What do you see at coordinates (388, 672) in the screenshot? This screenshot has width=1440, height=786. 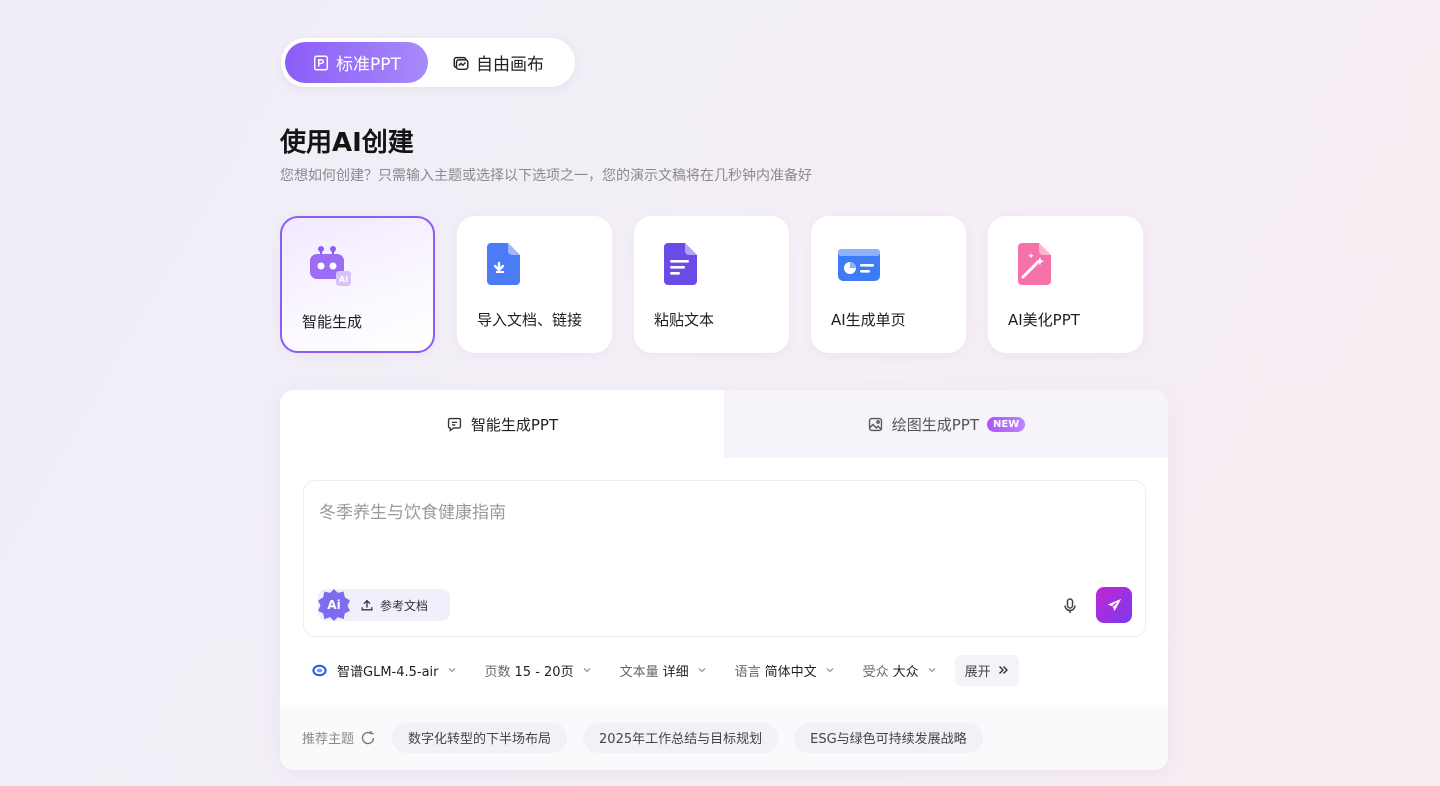 I see `model-value: 智谱GLM-4.5-air` at bounding box center [388, 672].